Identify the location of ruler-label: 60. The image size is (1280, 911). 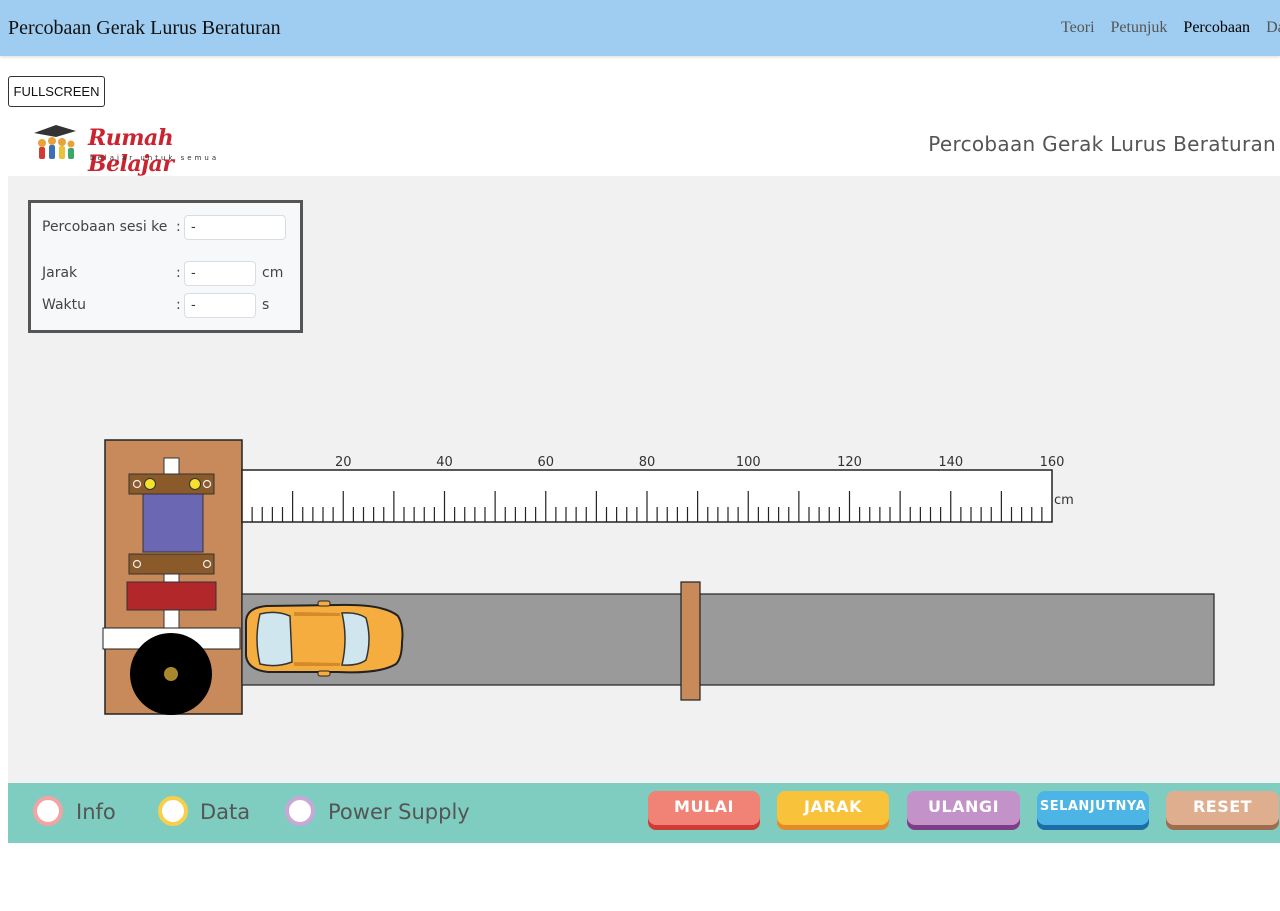
(545, 462).